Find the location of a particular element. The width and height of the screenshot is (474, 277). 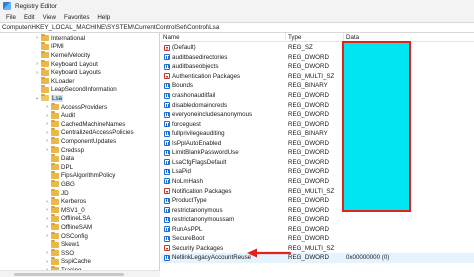

tree-item: › OfflineLSA is located at coordinates (67, 219).